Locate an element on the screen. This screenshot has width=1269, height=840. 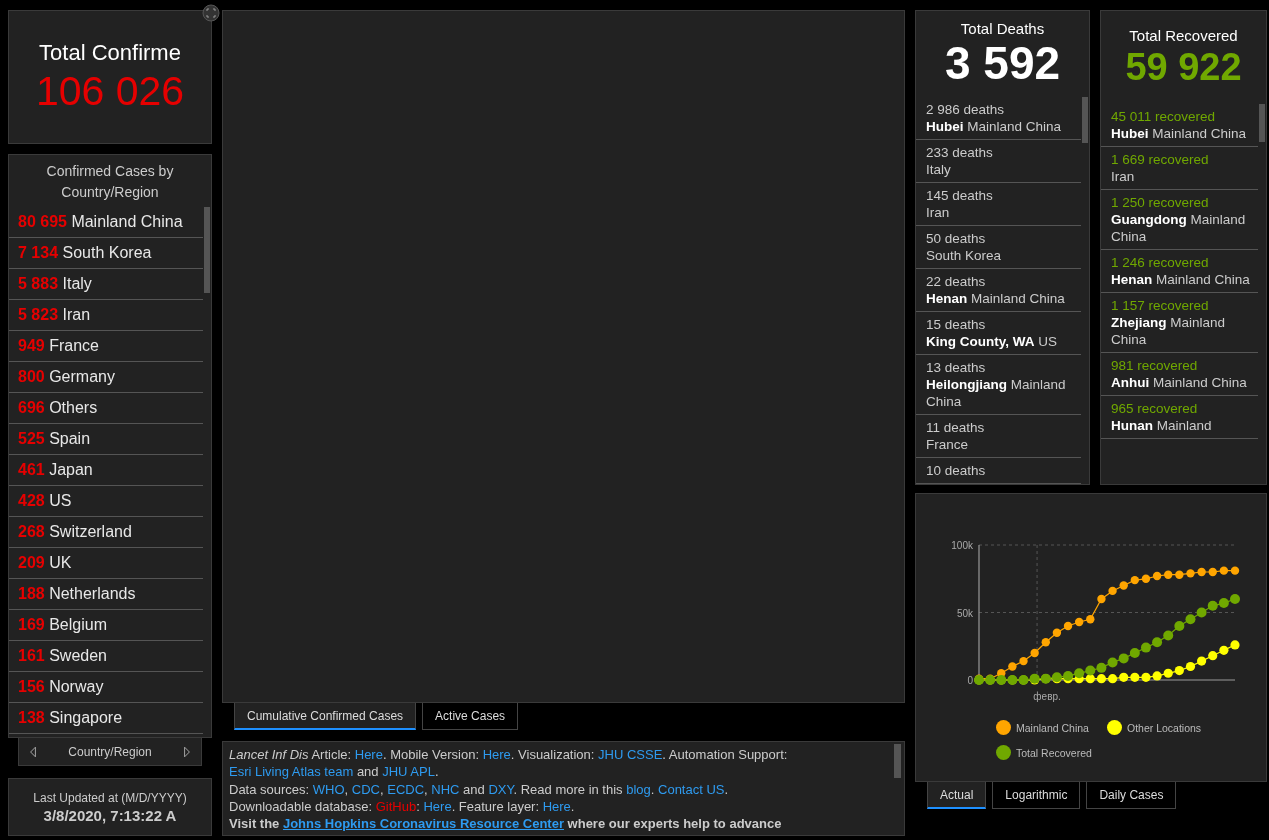
list-item: 2 986 deaths Hubei Mainland China is located at coordinates (998, 118).